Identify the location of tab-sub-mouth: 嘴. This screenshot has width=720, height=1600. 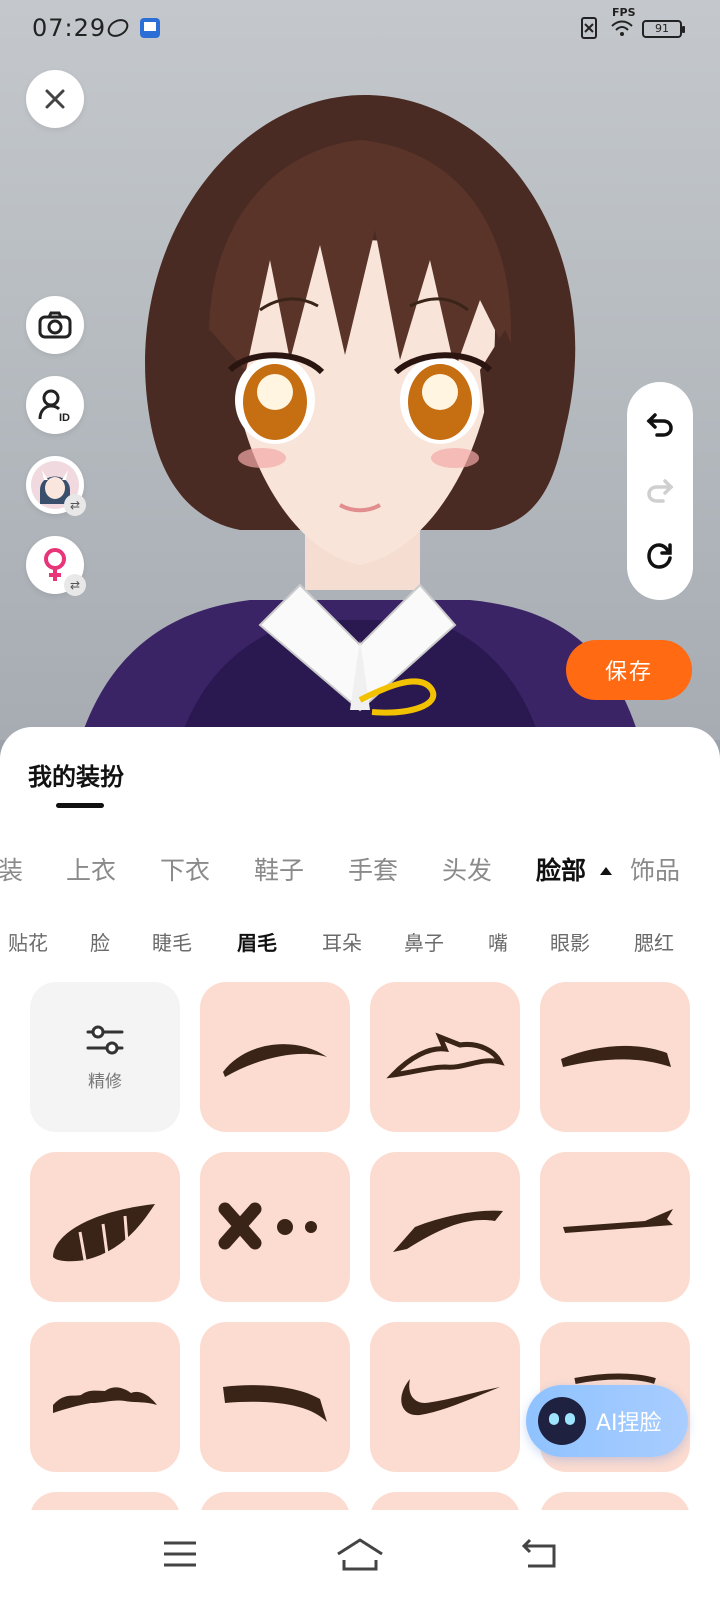
(498, 941).